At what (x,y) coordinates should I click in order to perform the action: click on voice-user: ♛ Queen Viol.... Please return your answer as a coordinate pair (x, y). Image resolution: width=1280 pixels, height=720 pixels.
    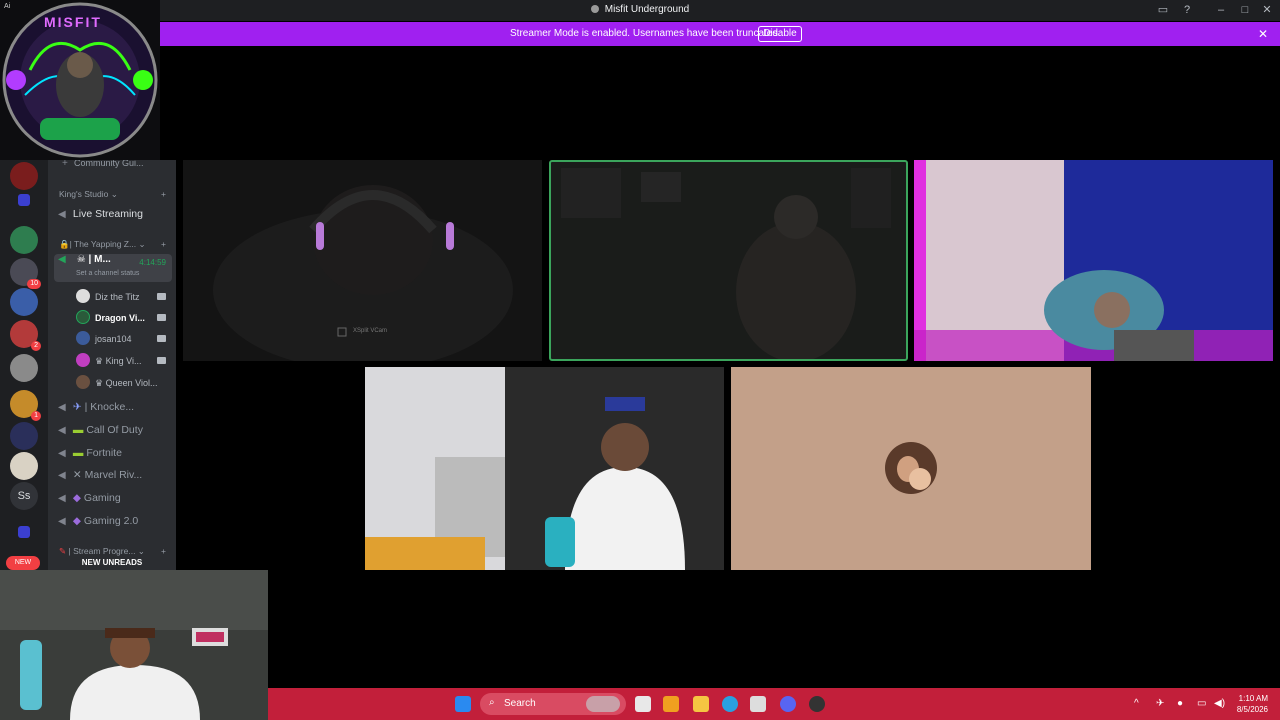
    Looking at the image, I should click on (124, 385).